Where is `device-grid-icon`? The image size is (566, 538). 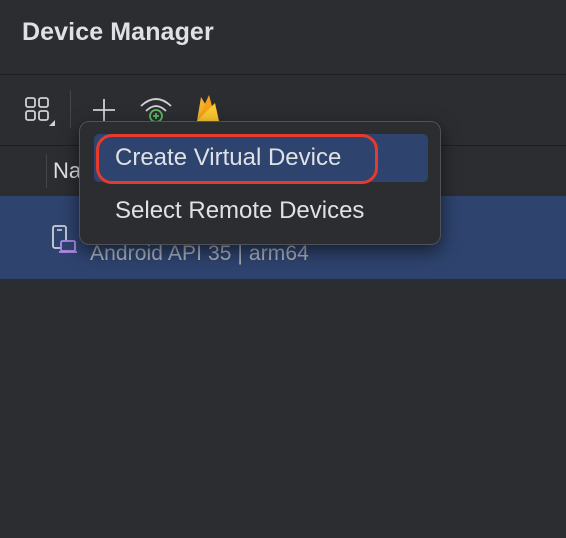 device-grid-icon is located at coordinates (39, 111).